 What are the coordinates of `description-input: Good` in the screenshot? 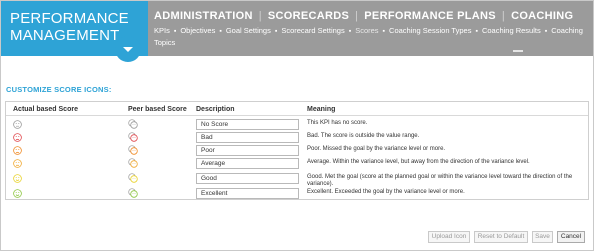 It's located at (247, 178).